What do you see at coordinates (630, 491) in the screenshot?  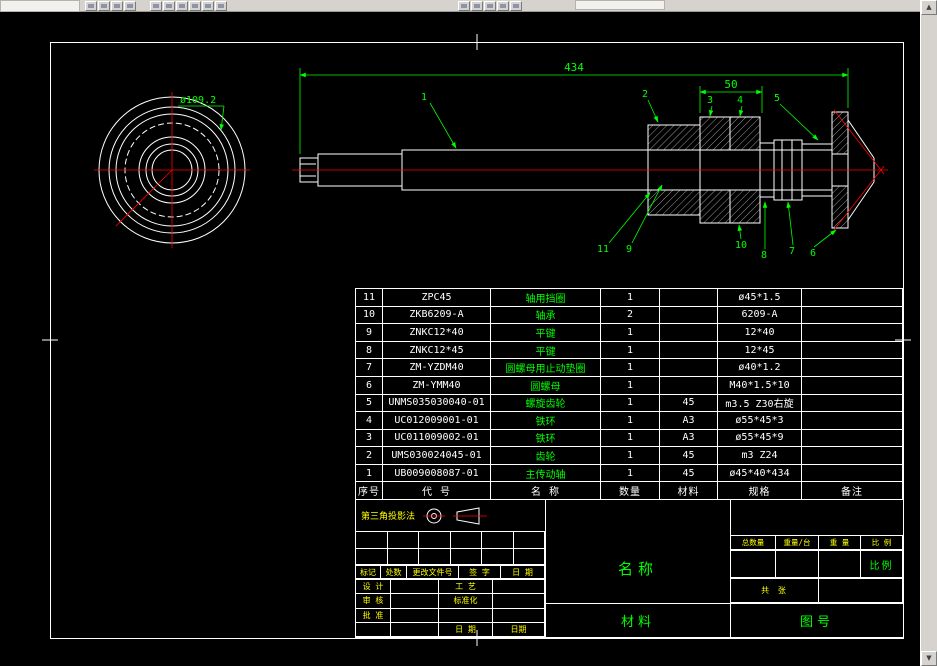 I see `bom-header-cell: 数量` at bounding box center [630, 491].